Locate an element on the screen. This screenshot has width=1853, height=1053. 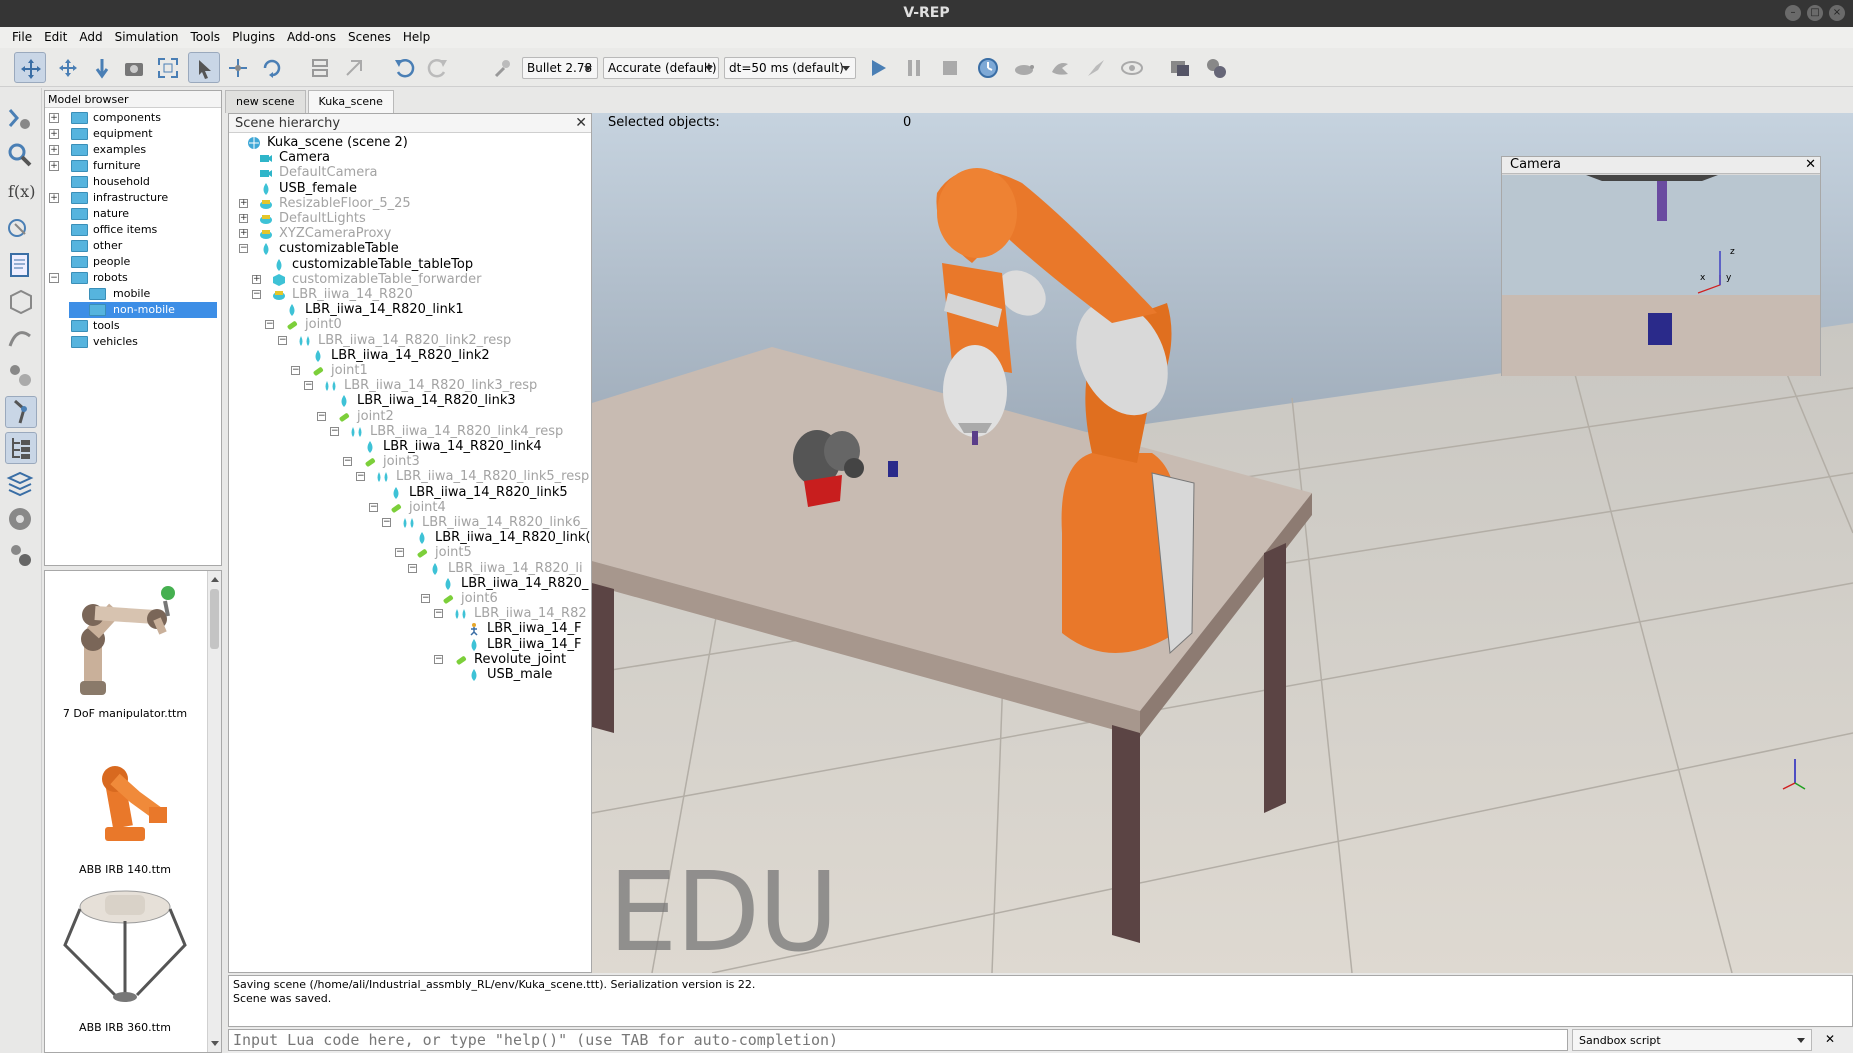
click-selection-icon is located at coordinates (204, 67).